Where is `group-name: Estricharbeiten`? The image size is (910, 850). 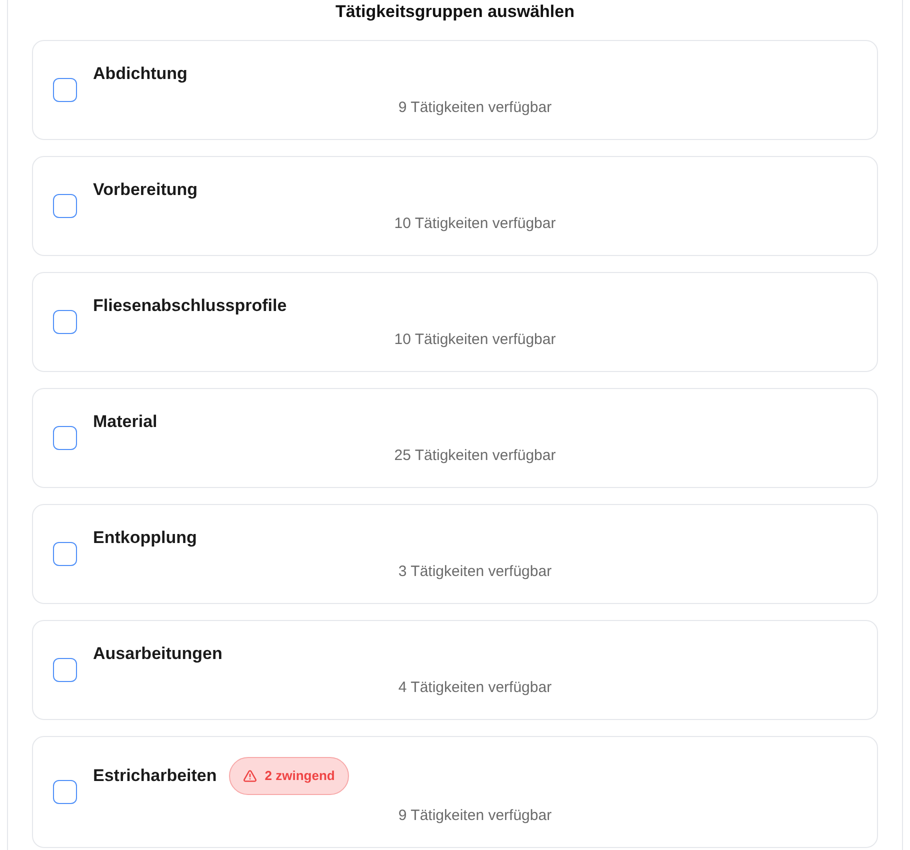 group-name: Estricharbeiten is located at coordinates (155, 776).